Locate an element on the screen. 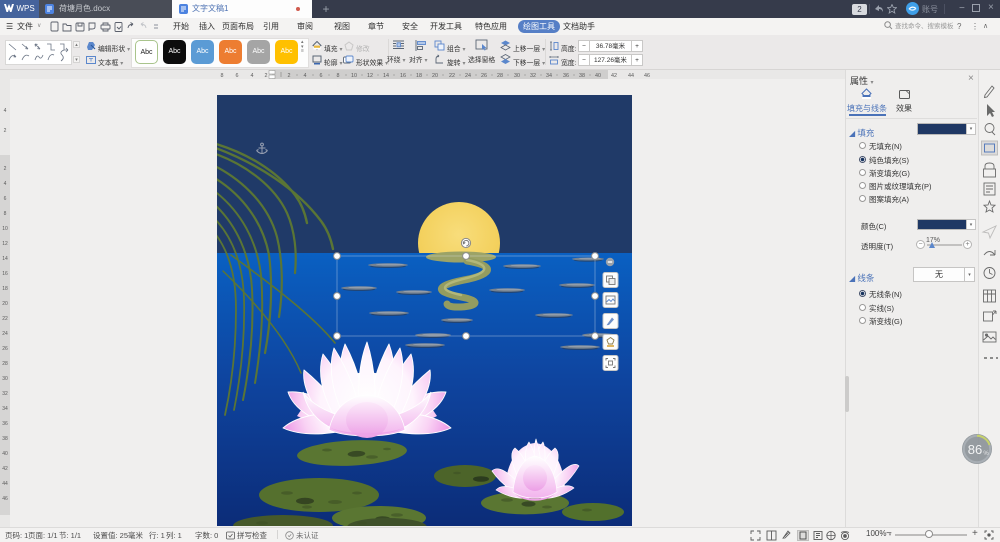  svg-text: 34 is located at coordinates (5, 409).